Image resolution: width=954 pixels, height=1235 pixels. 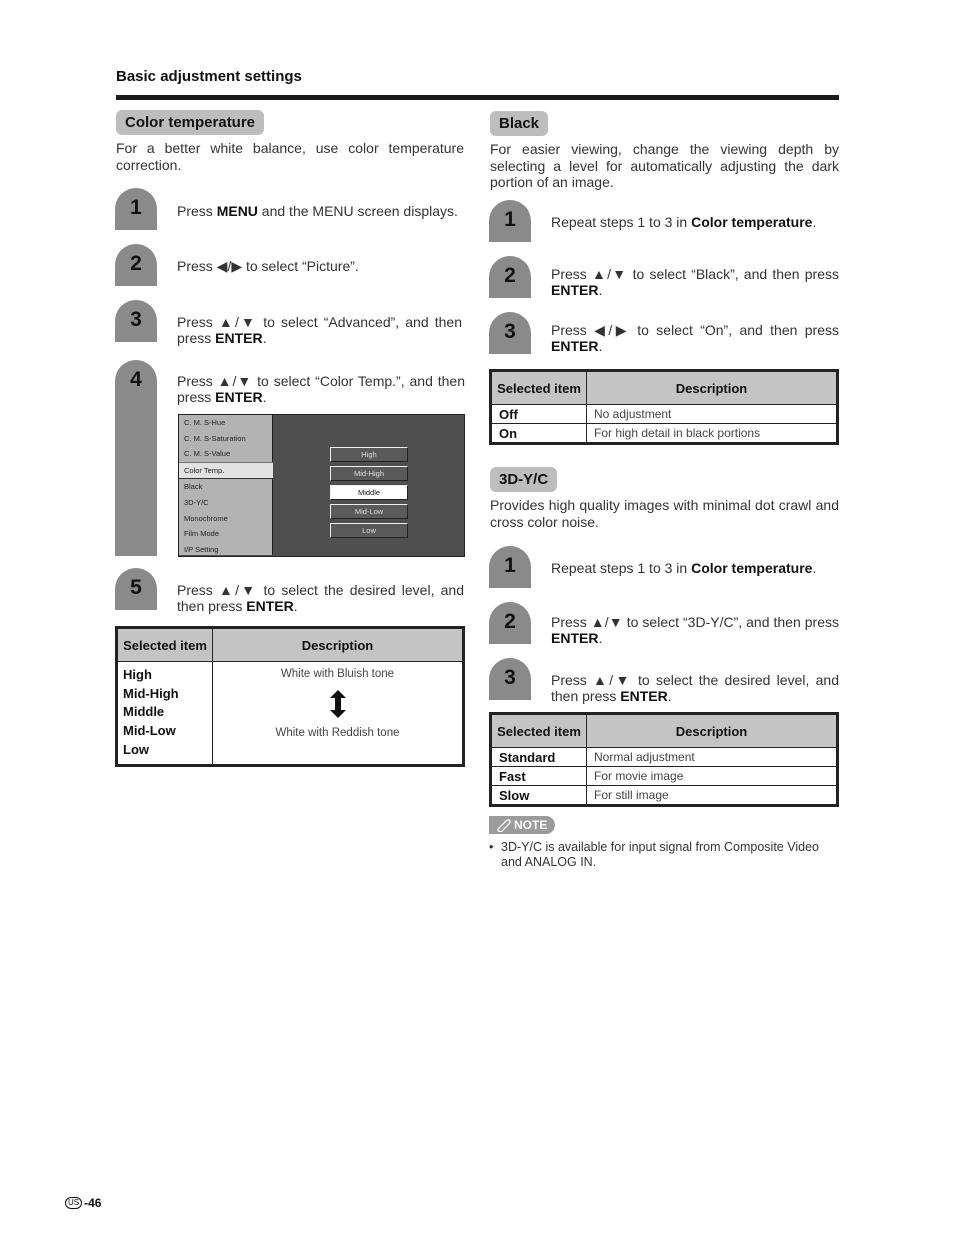 I want to click on table-desc: For high detail in black portions, so click(x=712, y=433).